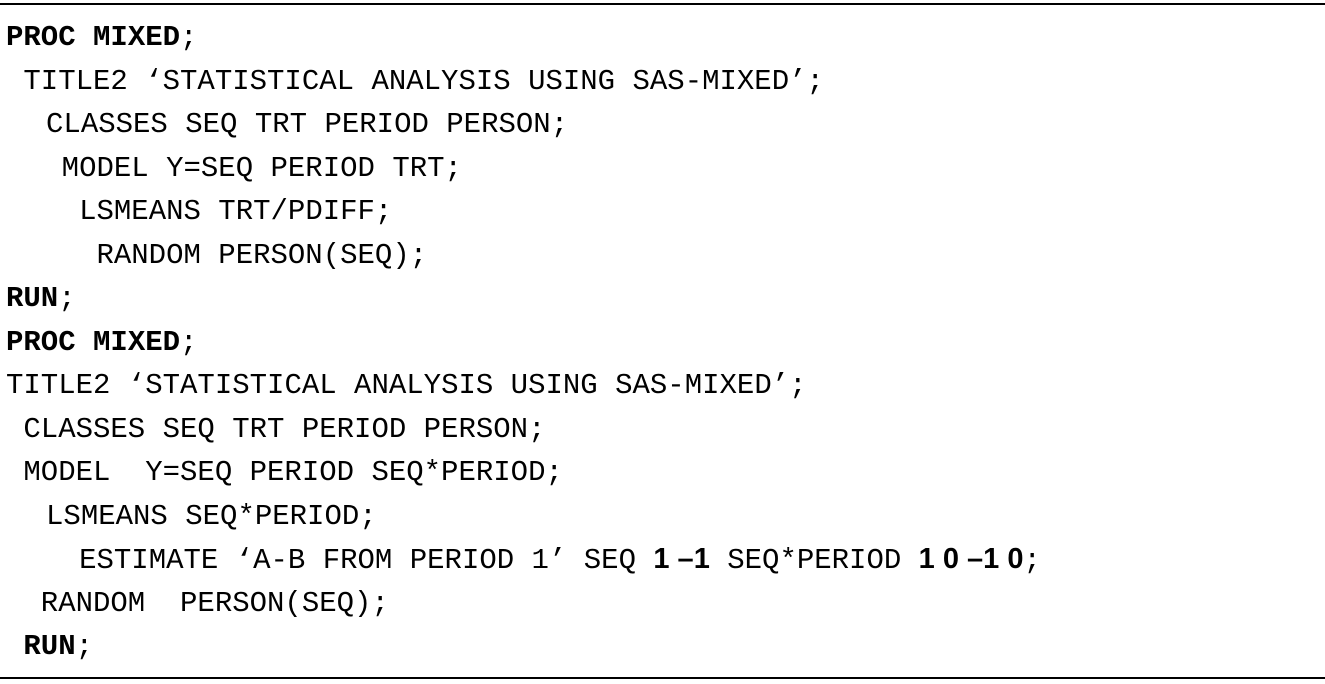 Image resolution: width=1325 pixels, height=684 pixels. What do you see at coordinates (662, 473) in the screenshot?
I see `code-line: MODEL Y=SEQ PERIOD SEQ*PERIOD;` at bounding box center [662, 473].